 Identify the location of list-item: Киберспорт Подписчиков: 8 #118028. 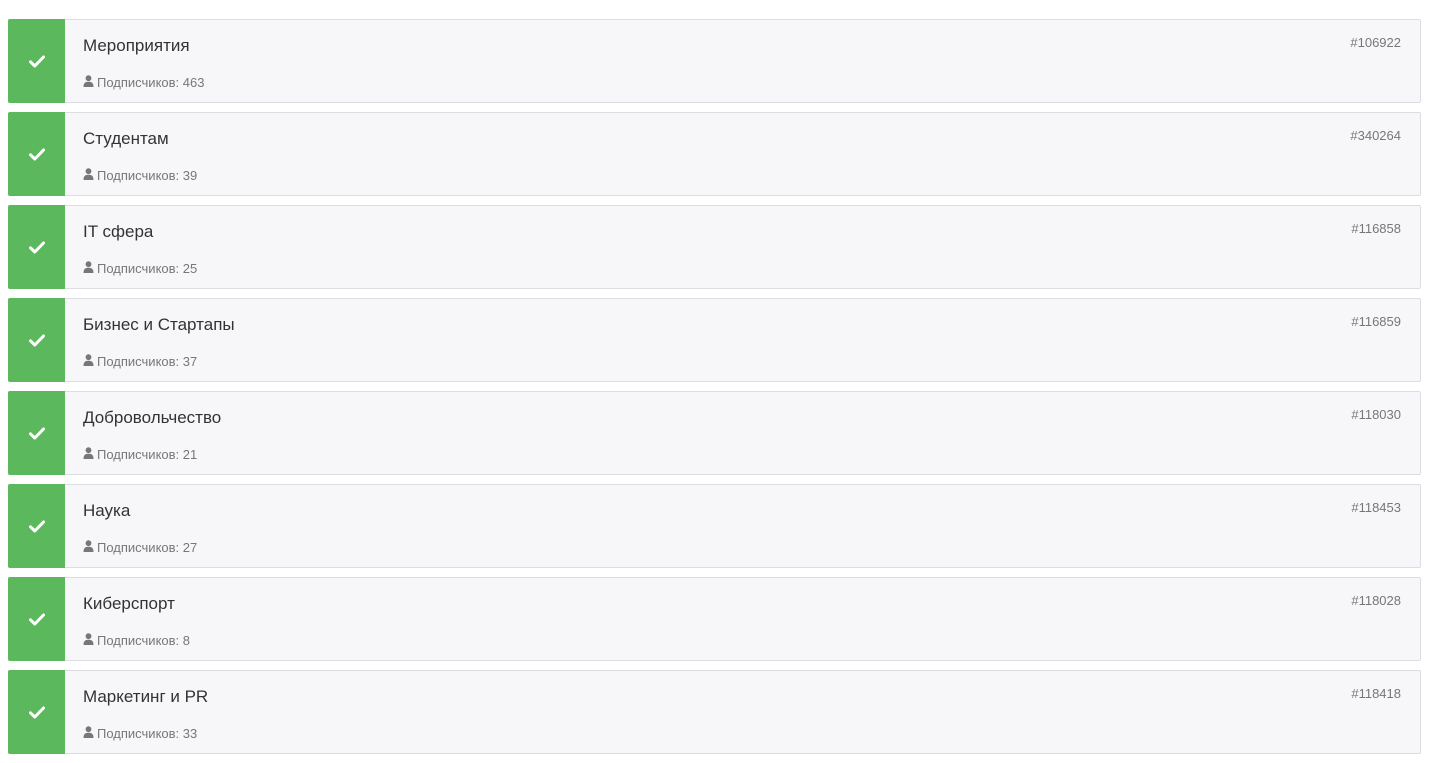
(714, 619).